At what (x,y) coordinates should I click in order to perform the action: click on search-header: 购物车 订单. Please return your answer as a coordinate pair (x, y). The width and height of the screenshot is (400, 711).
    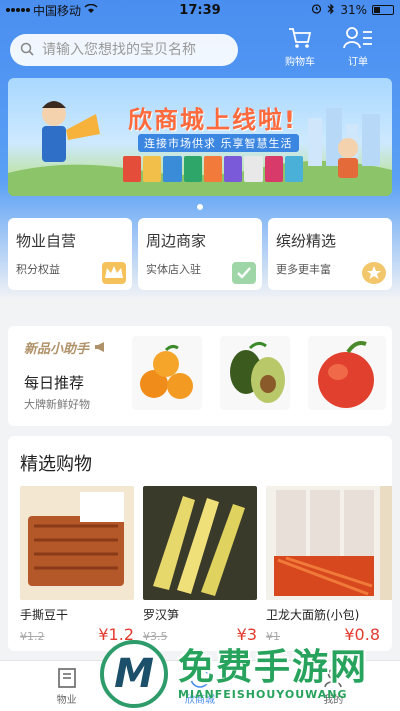
    Looking at the image, I should click on (200, 51).